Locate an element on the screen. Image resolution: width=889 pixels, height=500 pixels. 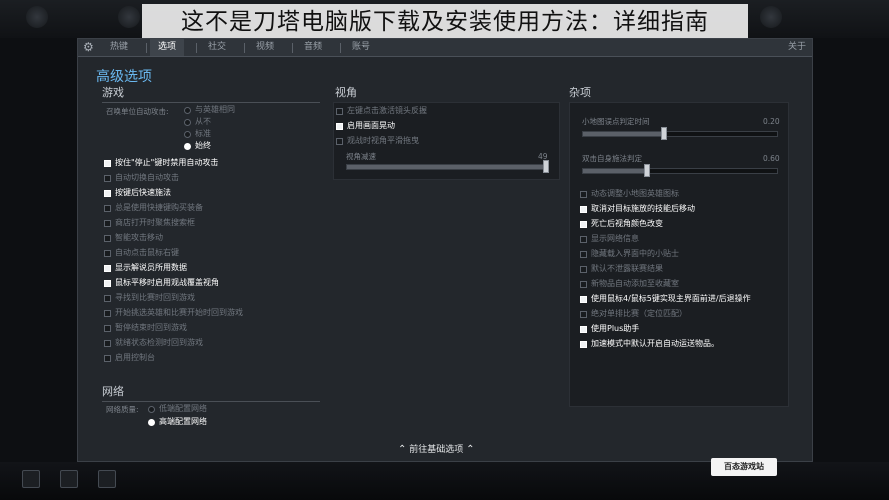
game-option-checkbox: 智能攻击移动 is located at coordinates (133, 238).